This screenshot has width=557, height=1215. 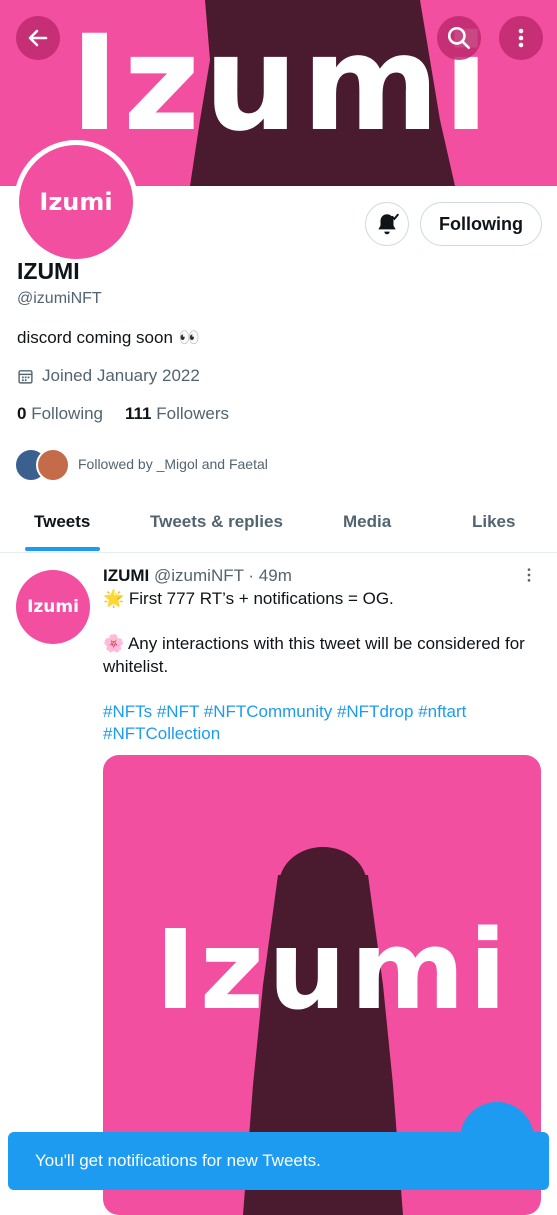 I want to click on followers-link: 111 Followers, so click(x=177, y=414).